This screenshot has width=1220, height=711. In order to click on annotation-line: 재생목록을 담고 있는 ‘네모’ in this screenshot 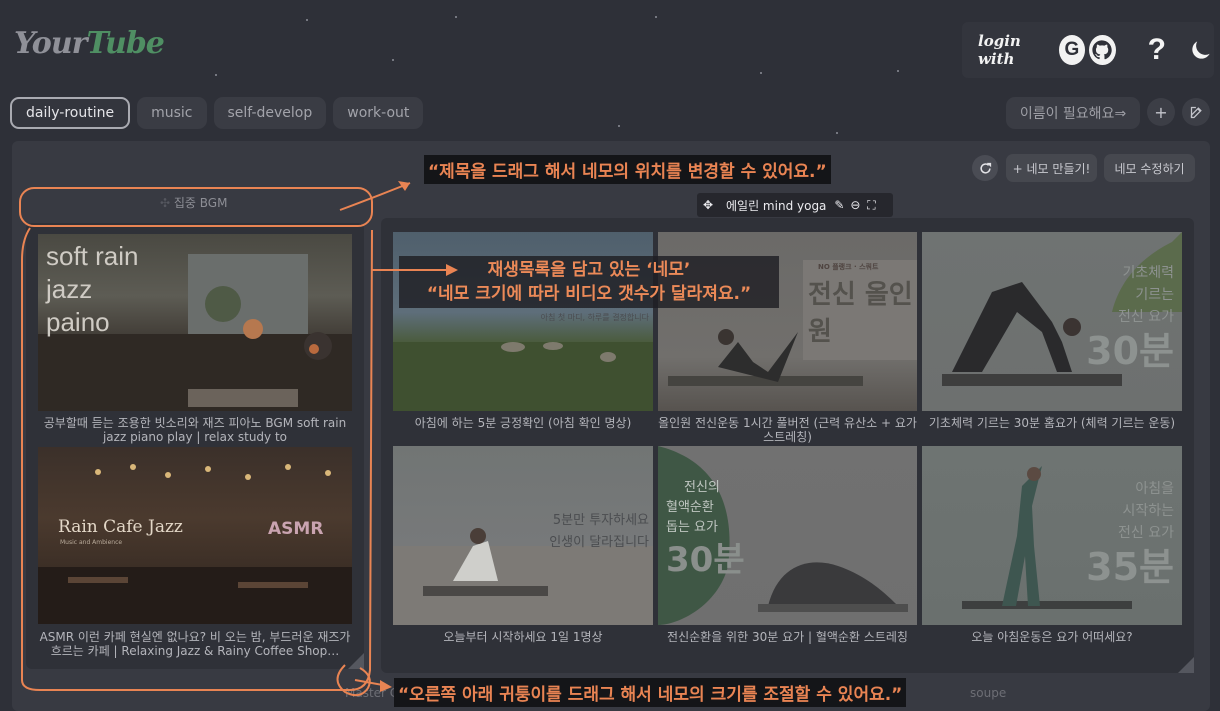, I will do `click(589, 270)`.